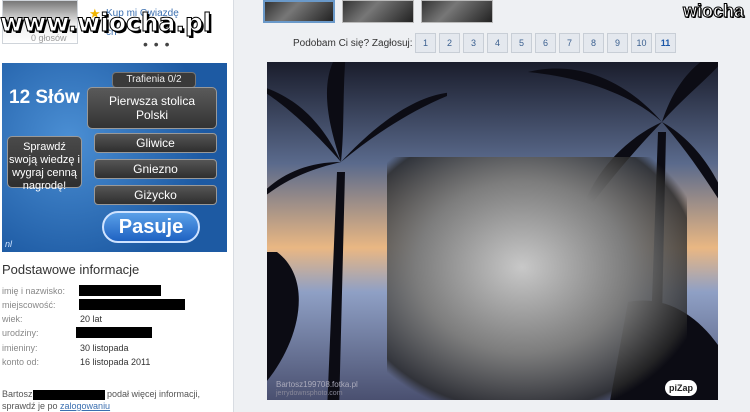  What do you see at coordinates (473, 43) in the screenshot?
I see `vote-button-3: 3` at bounding box center [473, 43].